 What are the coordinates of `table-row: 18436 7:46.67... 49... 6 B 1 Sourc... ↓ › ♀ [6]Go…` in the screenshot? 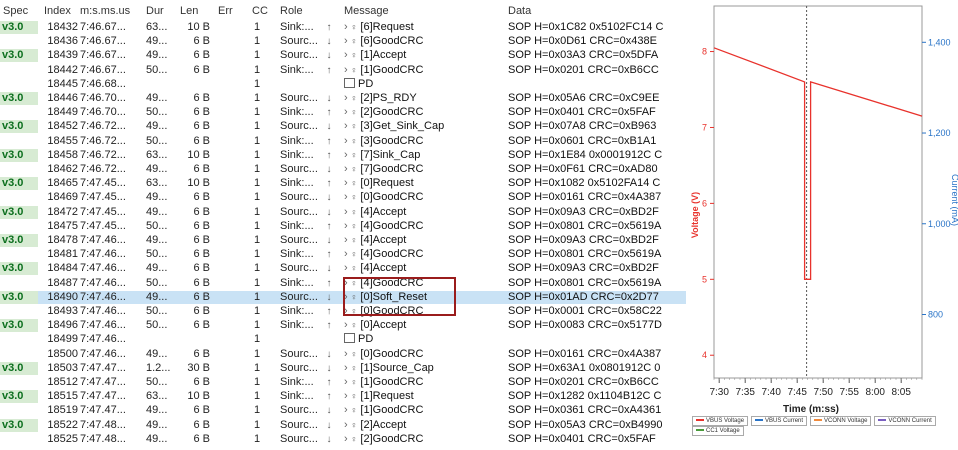 It's located at (350, 41).